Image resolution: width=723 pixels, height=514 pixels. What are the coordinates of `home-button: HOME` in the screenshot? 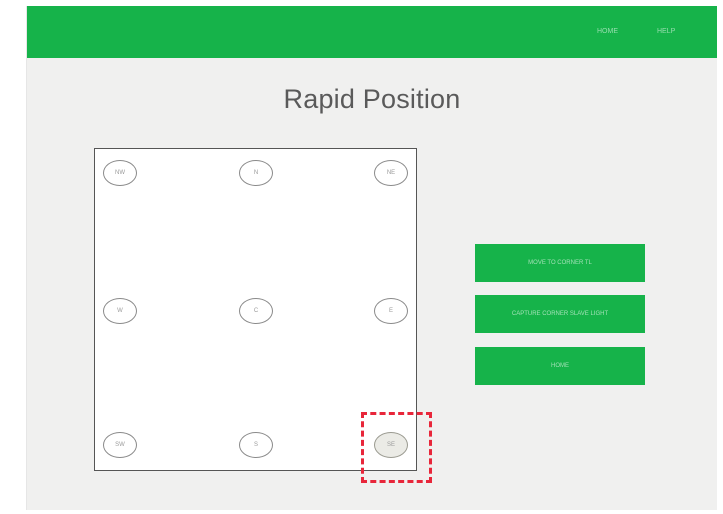 It's located at (560, 366).